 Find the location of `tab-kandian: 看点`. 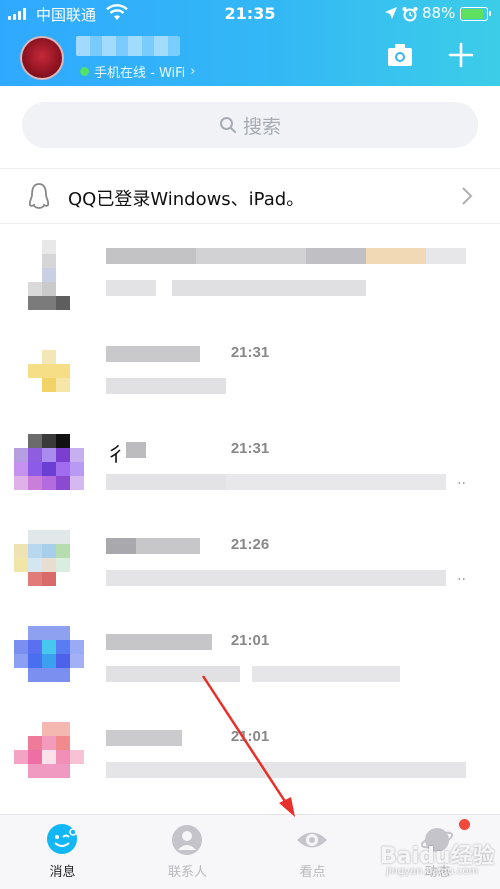

tab-kandian: 看点 is located at coordinates (312, 852).